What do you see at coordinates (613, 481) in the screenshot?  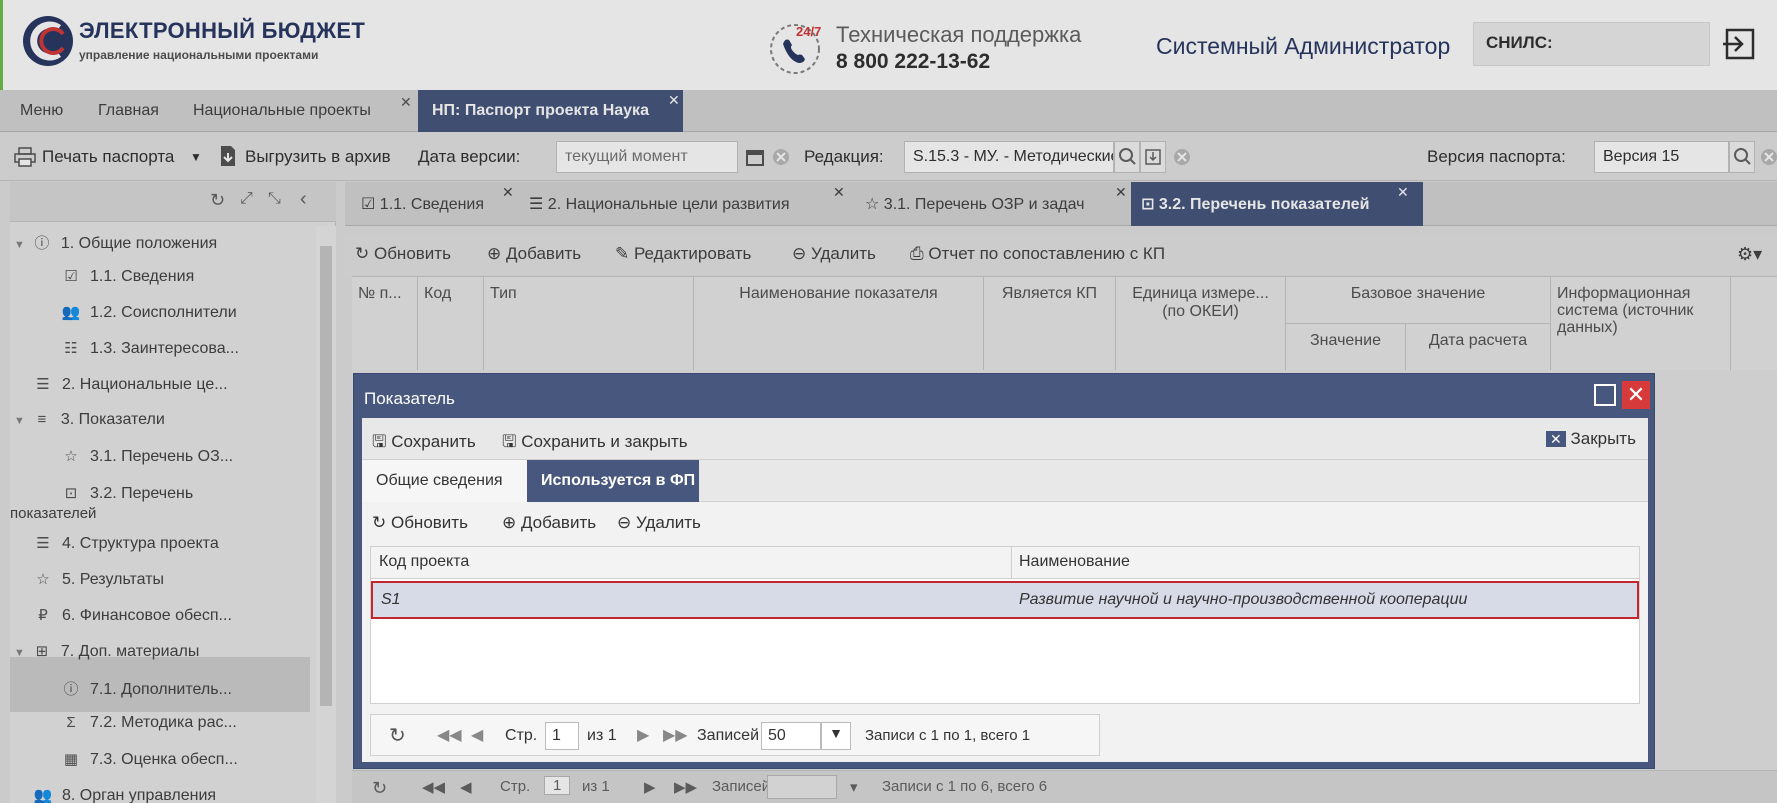 I see `tab-used-in-fp: Используется в ФП` at bounding box center [613, 481].